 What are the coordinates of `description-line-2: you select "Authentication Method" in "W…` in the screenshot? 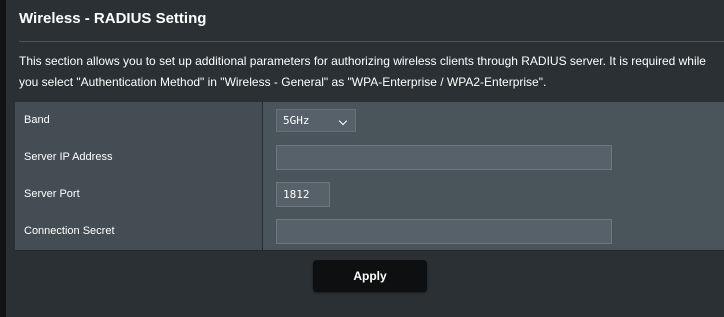 It's located at (283, 82).